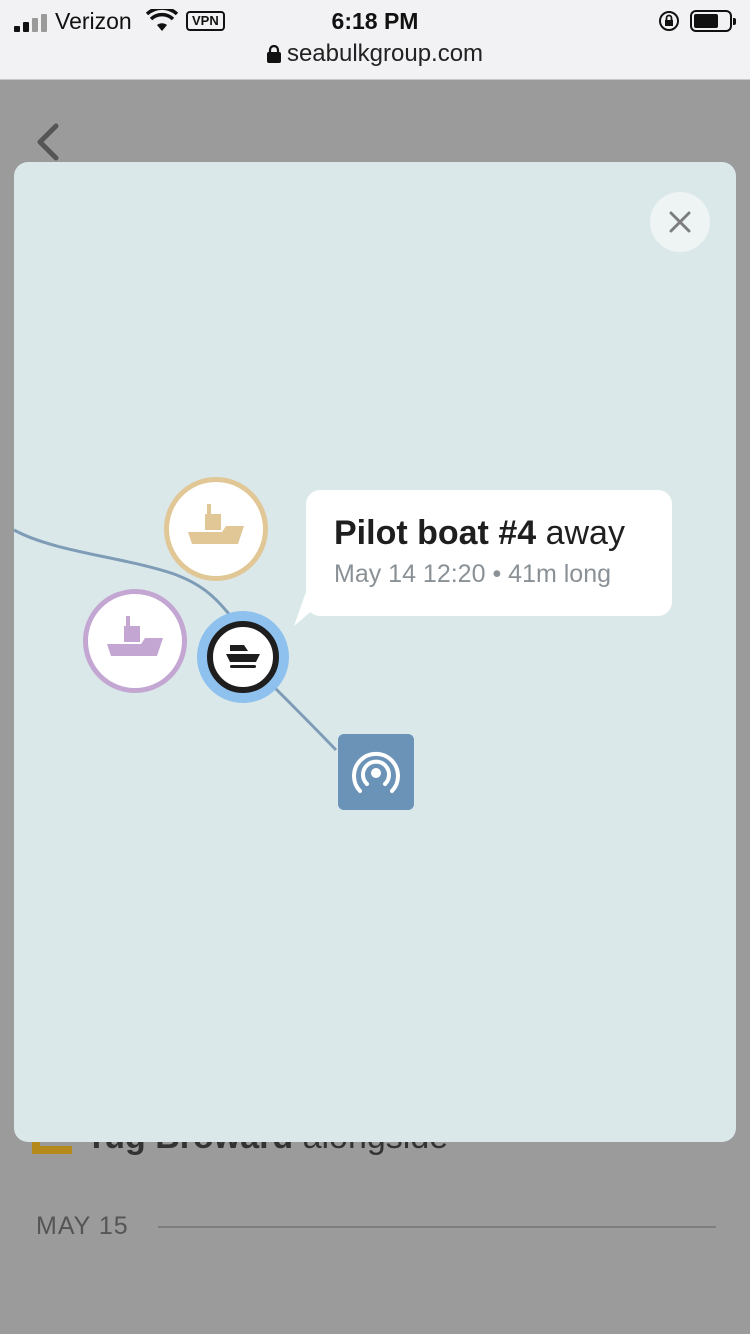  I want to click on pilot-boat-marker, so click(243, 657).